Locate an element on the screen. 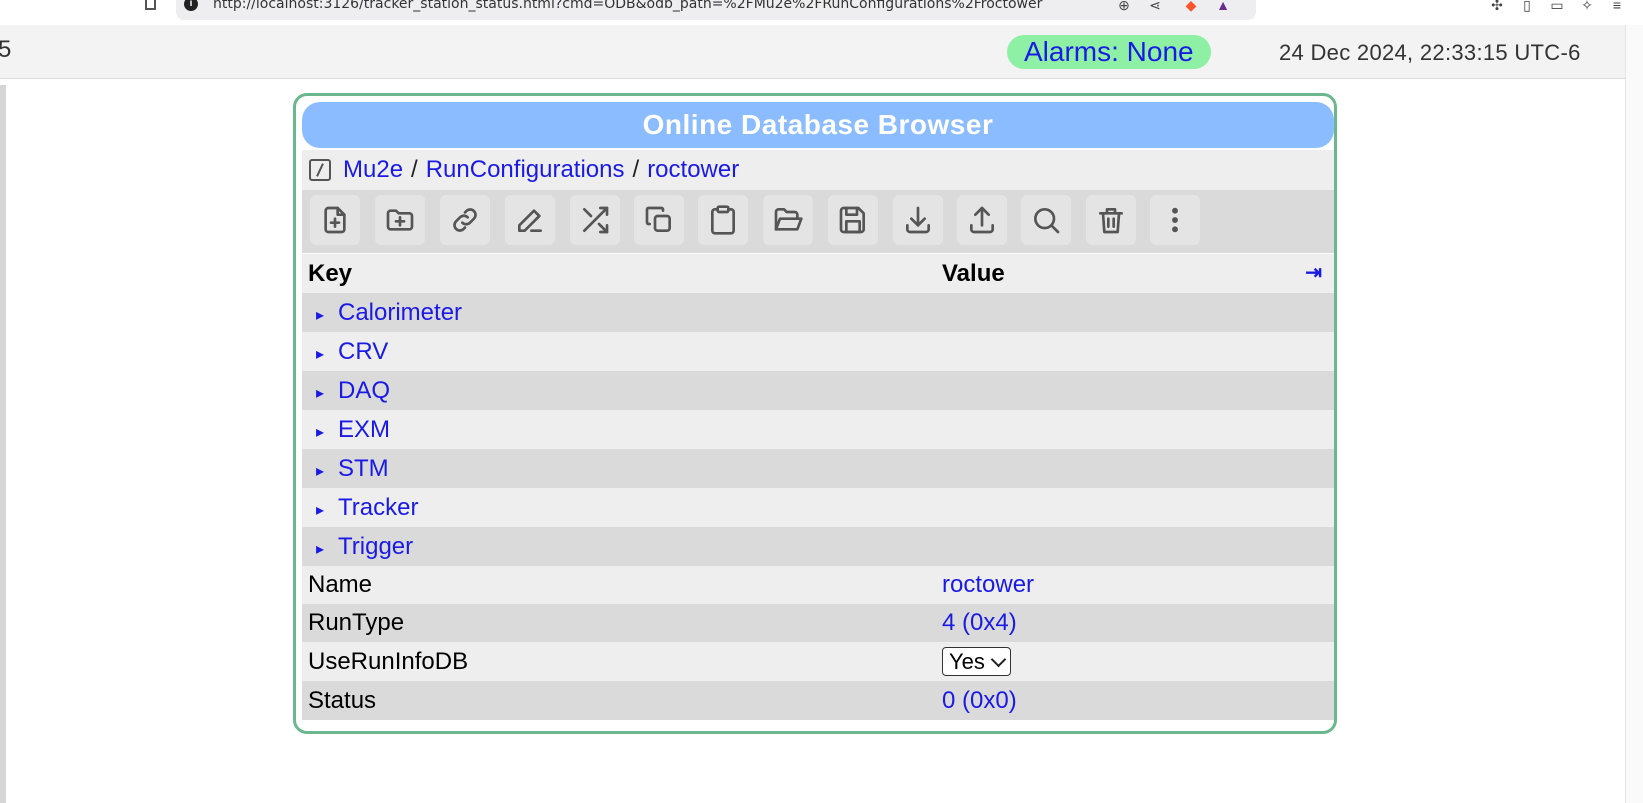 The height and width of the screenshot is (803, 1643). folder-crv: ▸ CRV is located at coordinates (348, 353).